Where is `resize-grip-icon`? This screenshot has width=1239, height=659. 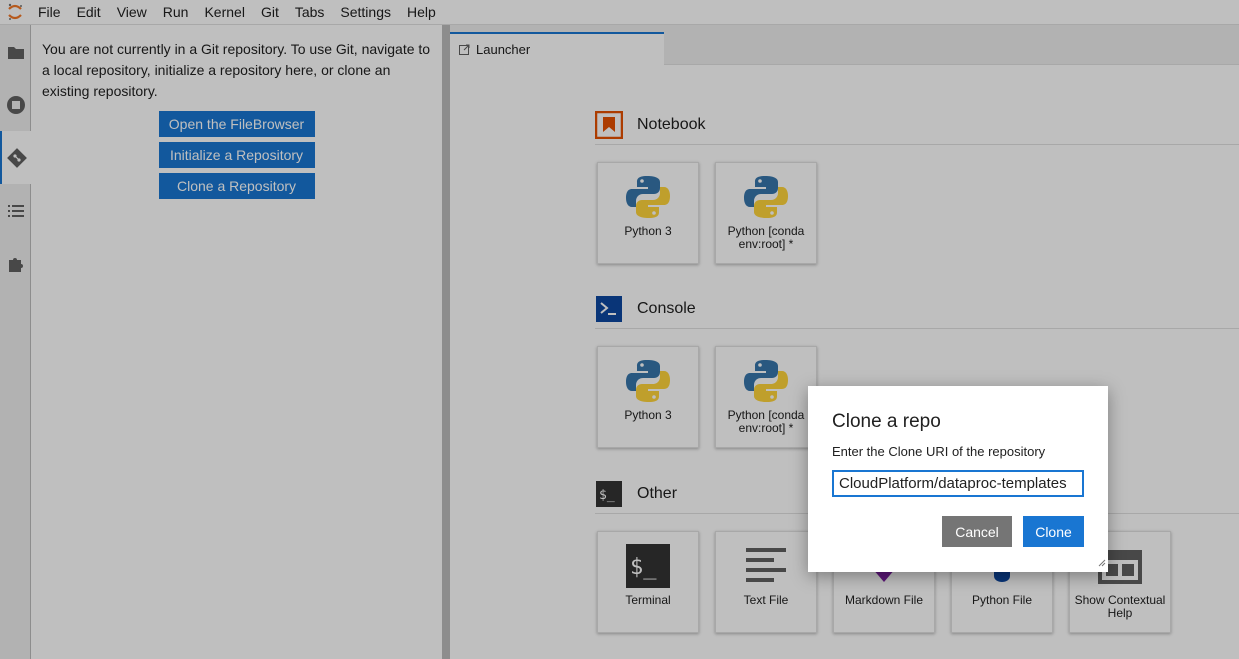
resize-grip-icon is located at coordinates (1102, 562).